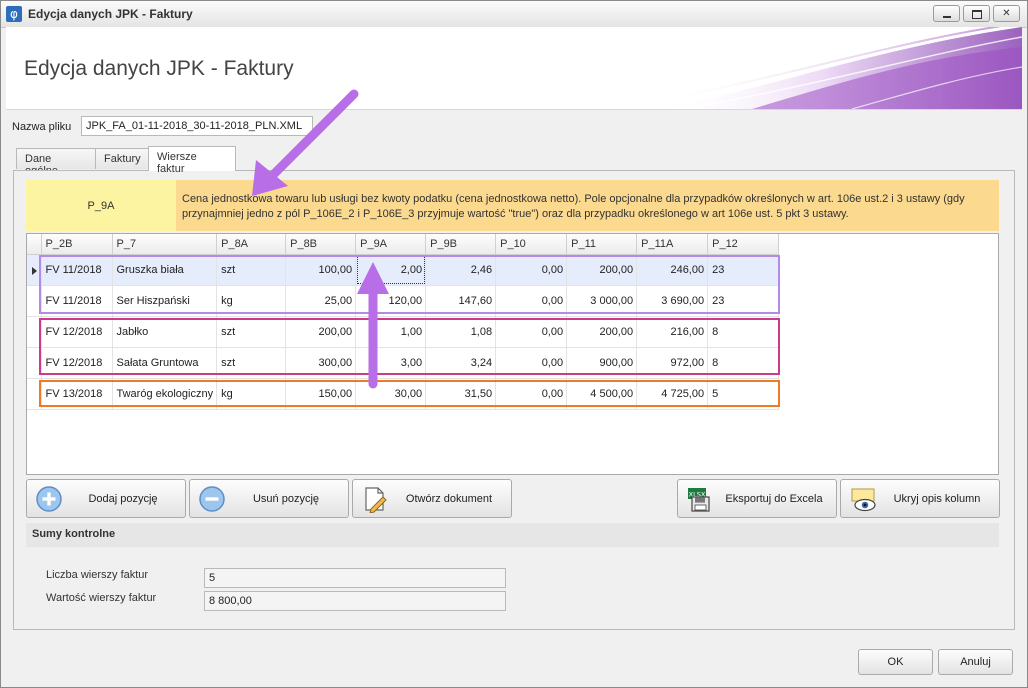 This screenshot has height=688, width=1028. What do you see at coordinates (461, 244) in the screenshot?
I see `column-header: P_9B` at bounding box center [461, 244].